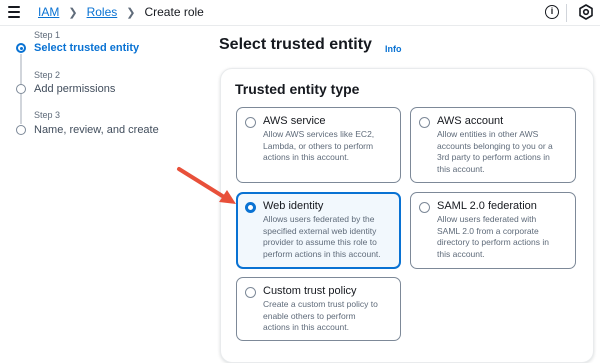  I want to click on top-navigation-bar: IAM ❯ Roles ❯ Create role i, so click(300, 13).